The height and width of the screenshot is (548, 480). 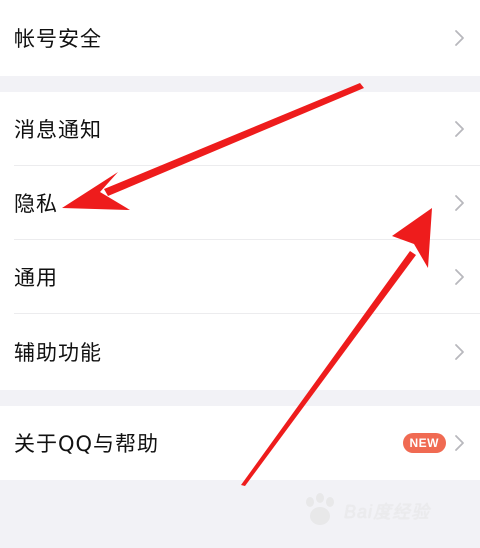 What do you see at coordinates (36, 278) in the screenshot?
I see `settings-row-label: 通用` at bounding box center [36, 278].